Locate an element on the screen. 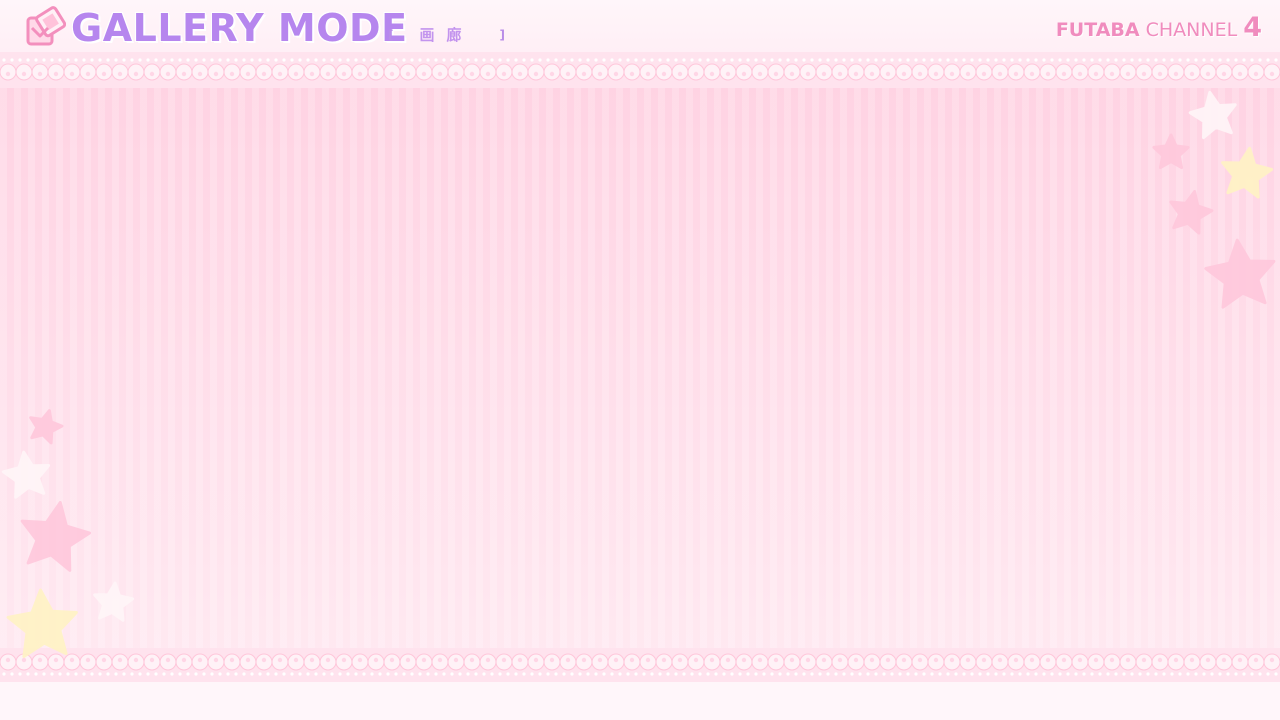 This screenshot has width=1280, height=720. brand-name: FUTABA is located at coordinates (1097, 30).